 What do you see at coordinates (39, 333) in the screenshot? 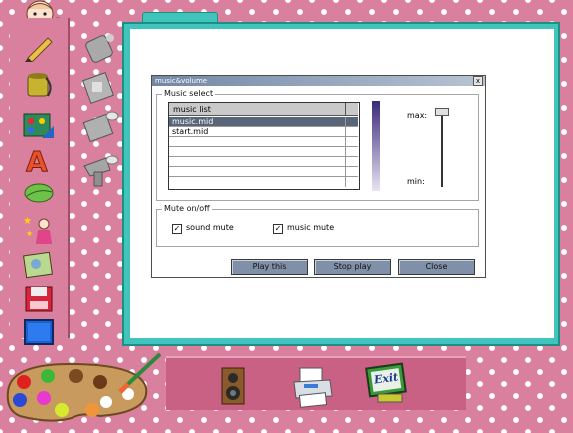
I see `screen-icon` at bounding box center [39, 333].